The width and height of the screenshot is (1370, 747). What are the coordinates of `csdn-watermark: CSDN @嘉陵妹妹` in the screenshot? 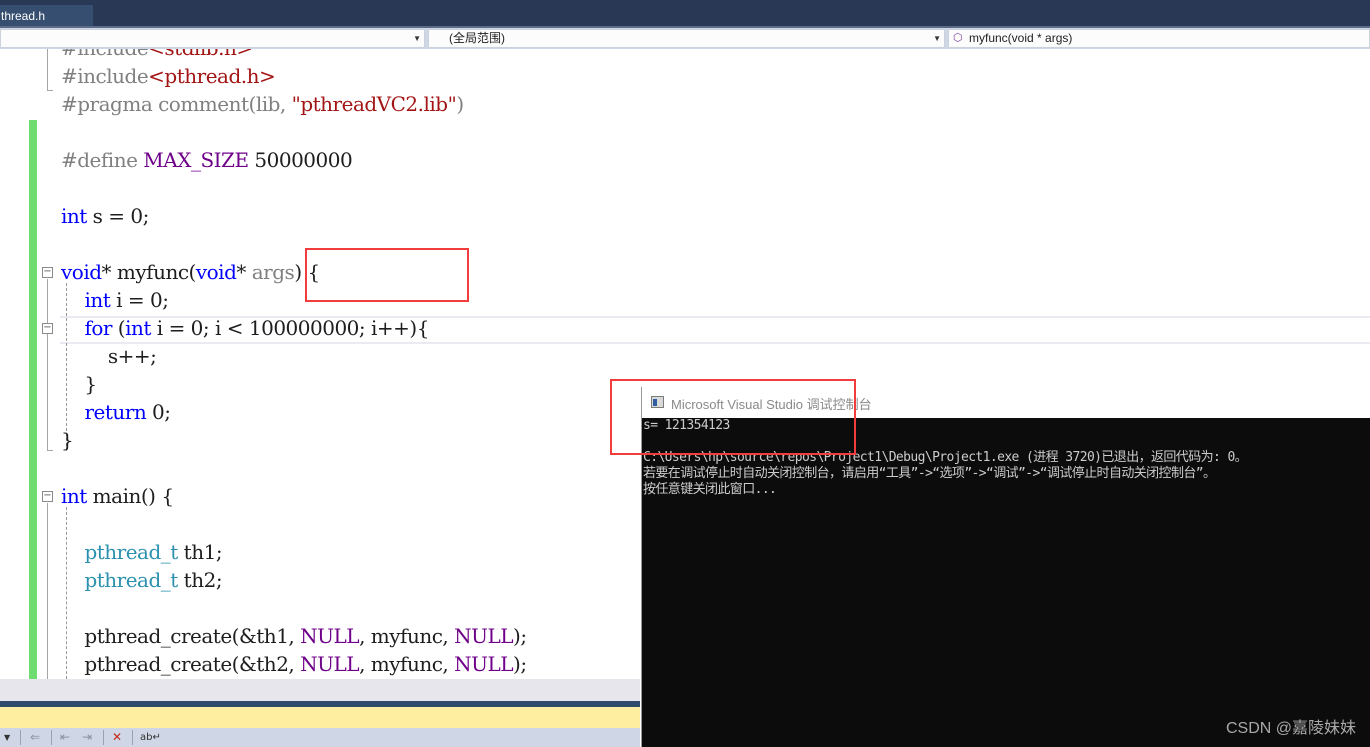 It's located at (1290, 728).